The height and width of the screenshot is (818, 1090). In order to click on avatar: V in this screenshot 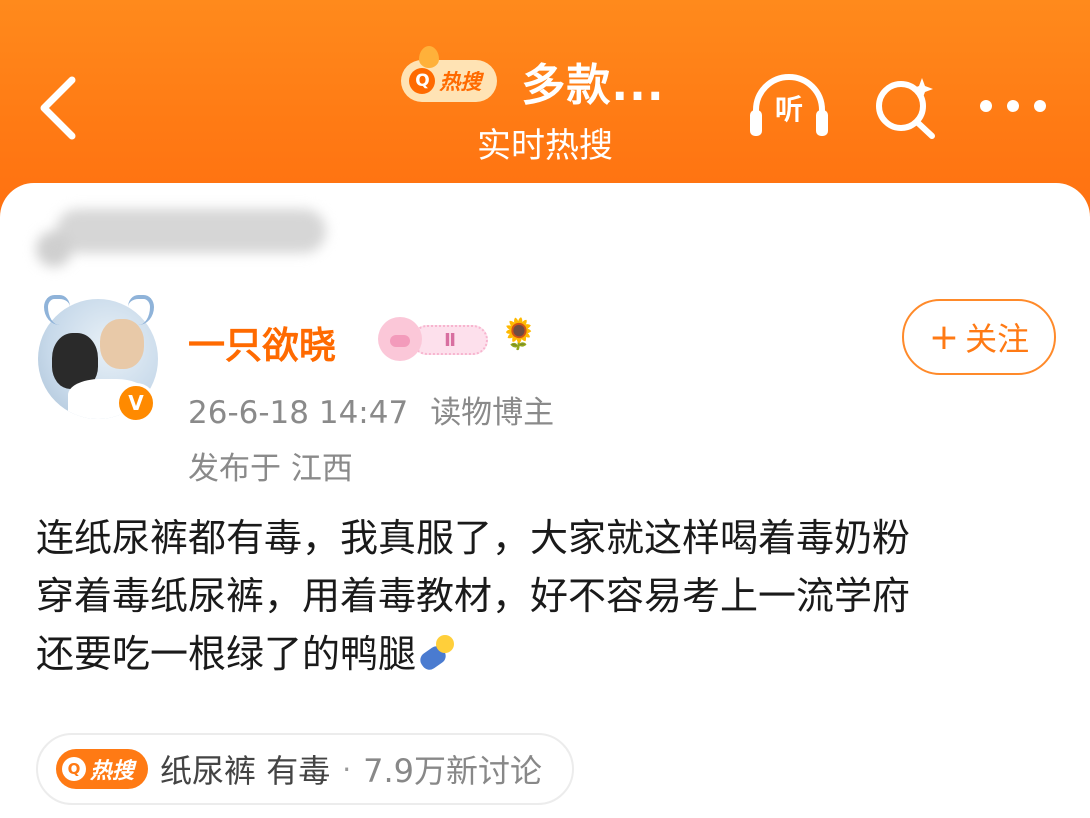, I will do `click(98, 359)`.